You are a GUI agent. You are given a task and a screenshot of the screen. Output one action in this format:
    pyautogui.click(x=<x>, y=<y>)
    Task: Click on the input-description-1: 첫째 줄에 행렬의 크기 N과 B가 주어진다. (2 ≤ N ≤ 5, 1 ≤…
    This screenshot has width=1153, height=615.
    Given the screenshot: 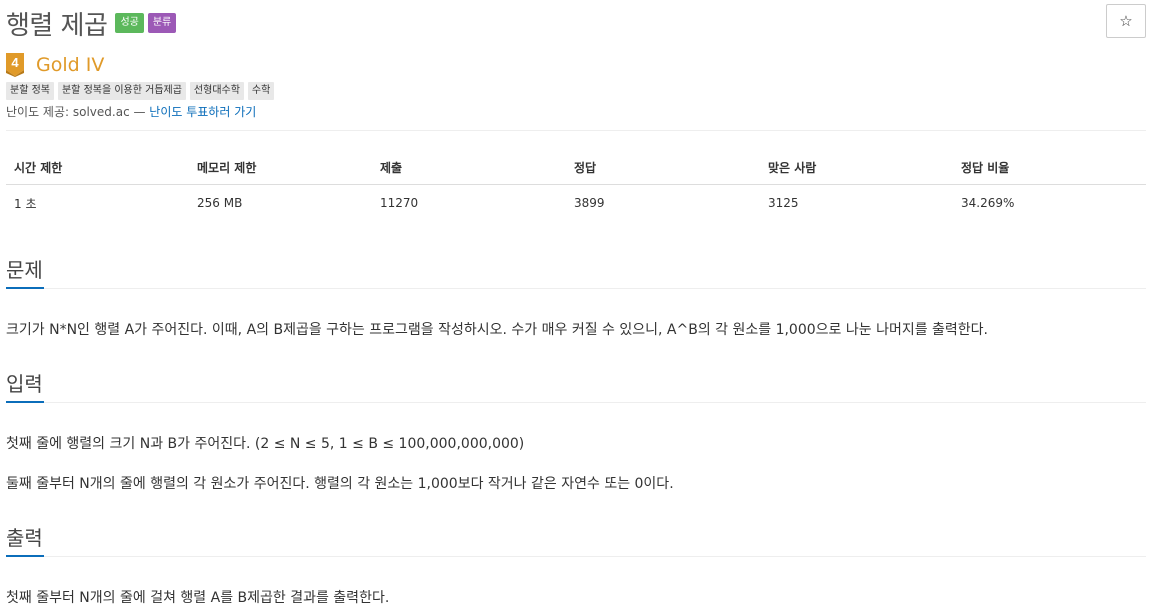 What is the action you would take?
    pyautogui.click(x=265, y=444)
    